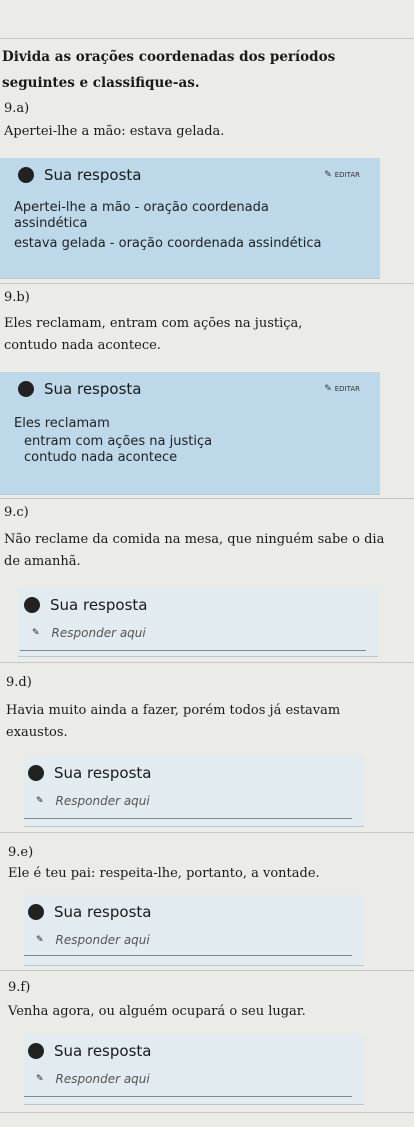 This screenshot has height=1127, width=414. I want to click on answer-line: entram com ações na justiça, so click(118, 441).